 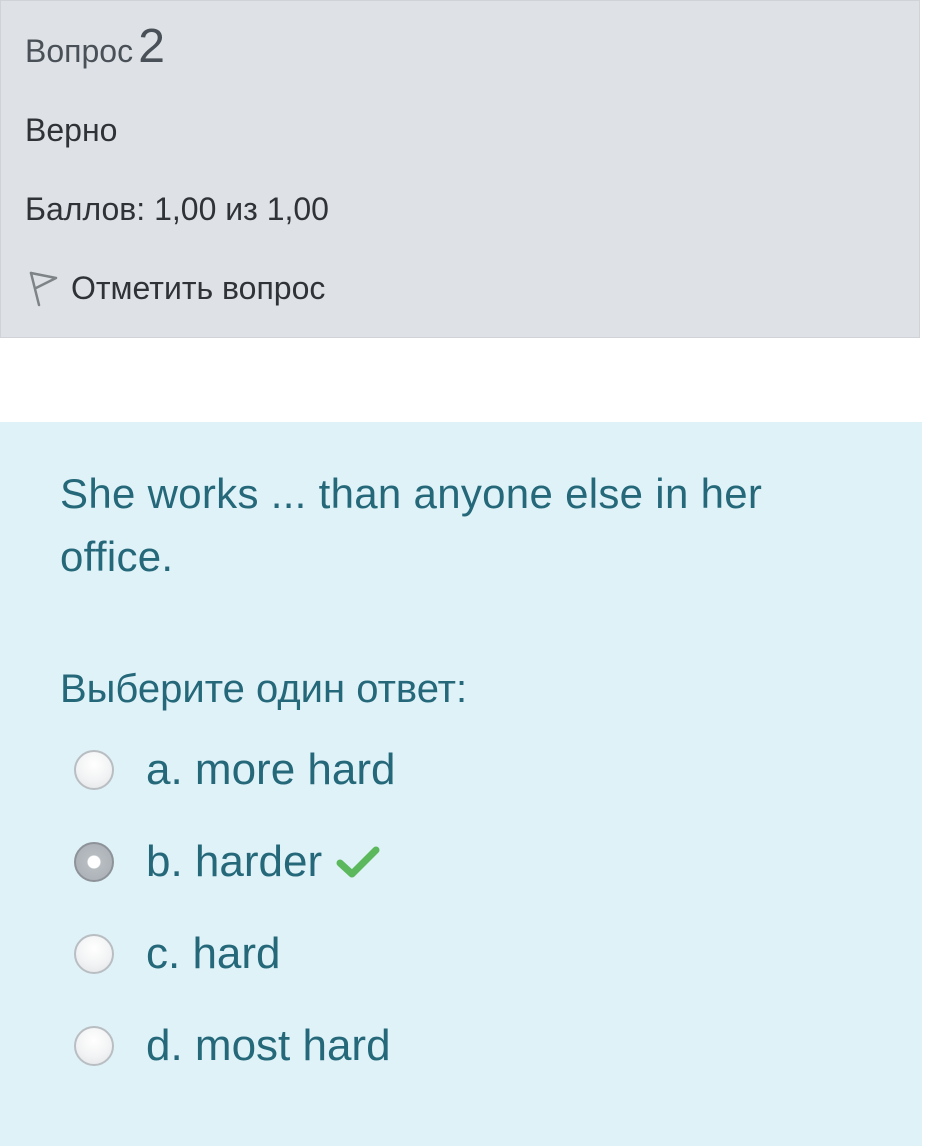 What do you see at coordinates (213, 954) in the screenshot?
I see `answer-option-label: c. hard` at bounding box center [213, 954].